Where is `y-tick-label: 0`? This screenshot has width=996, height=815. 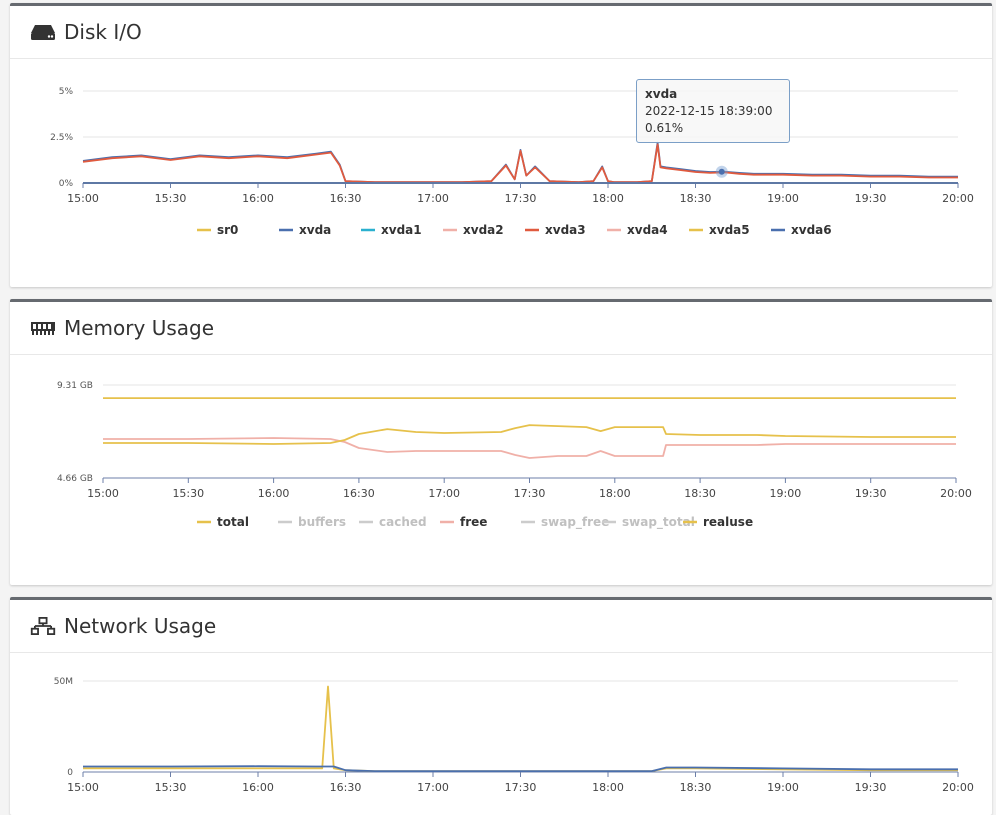 y-tick-label: 0 is located at coordinates (70, 773).